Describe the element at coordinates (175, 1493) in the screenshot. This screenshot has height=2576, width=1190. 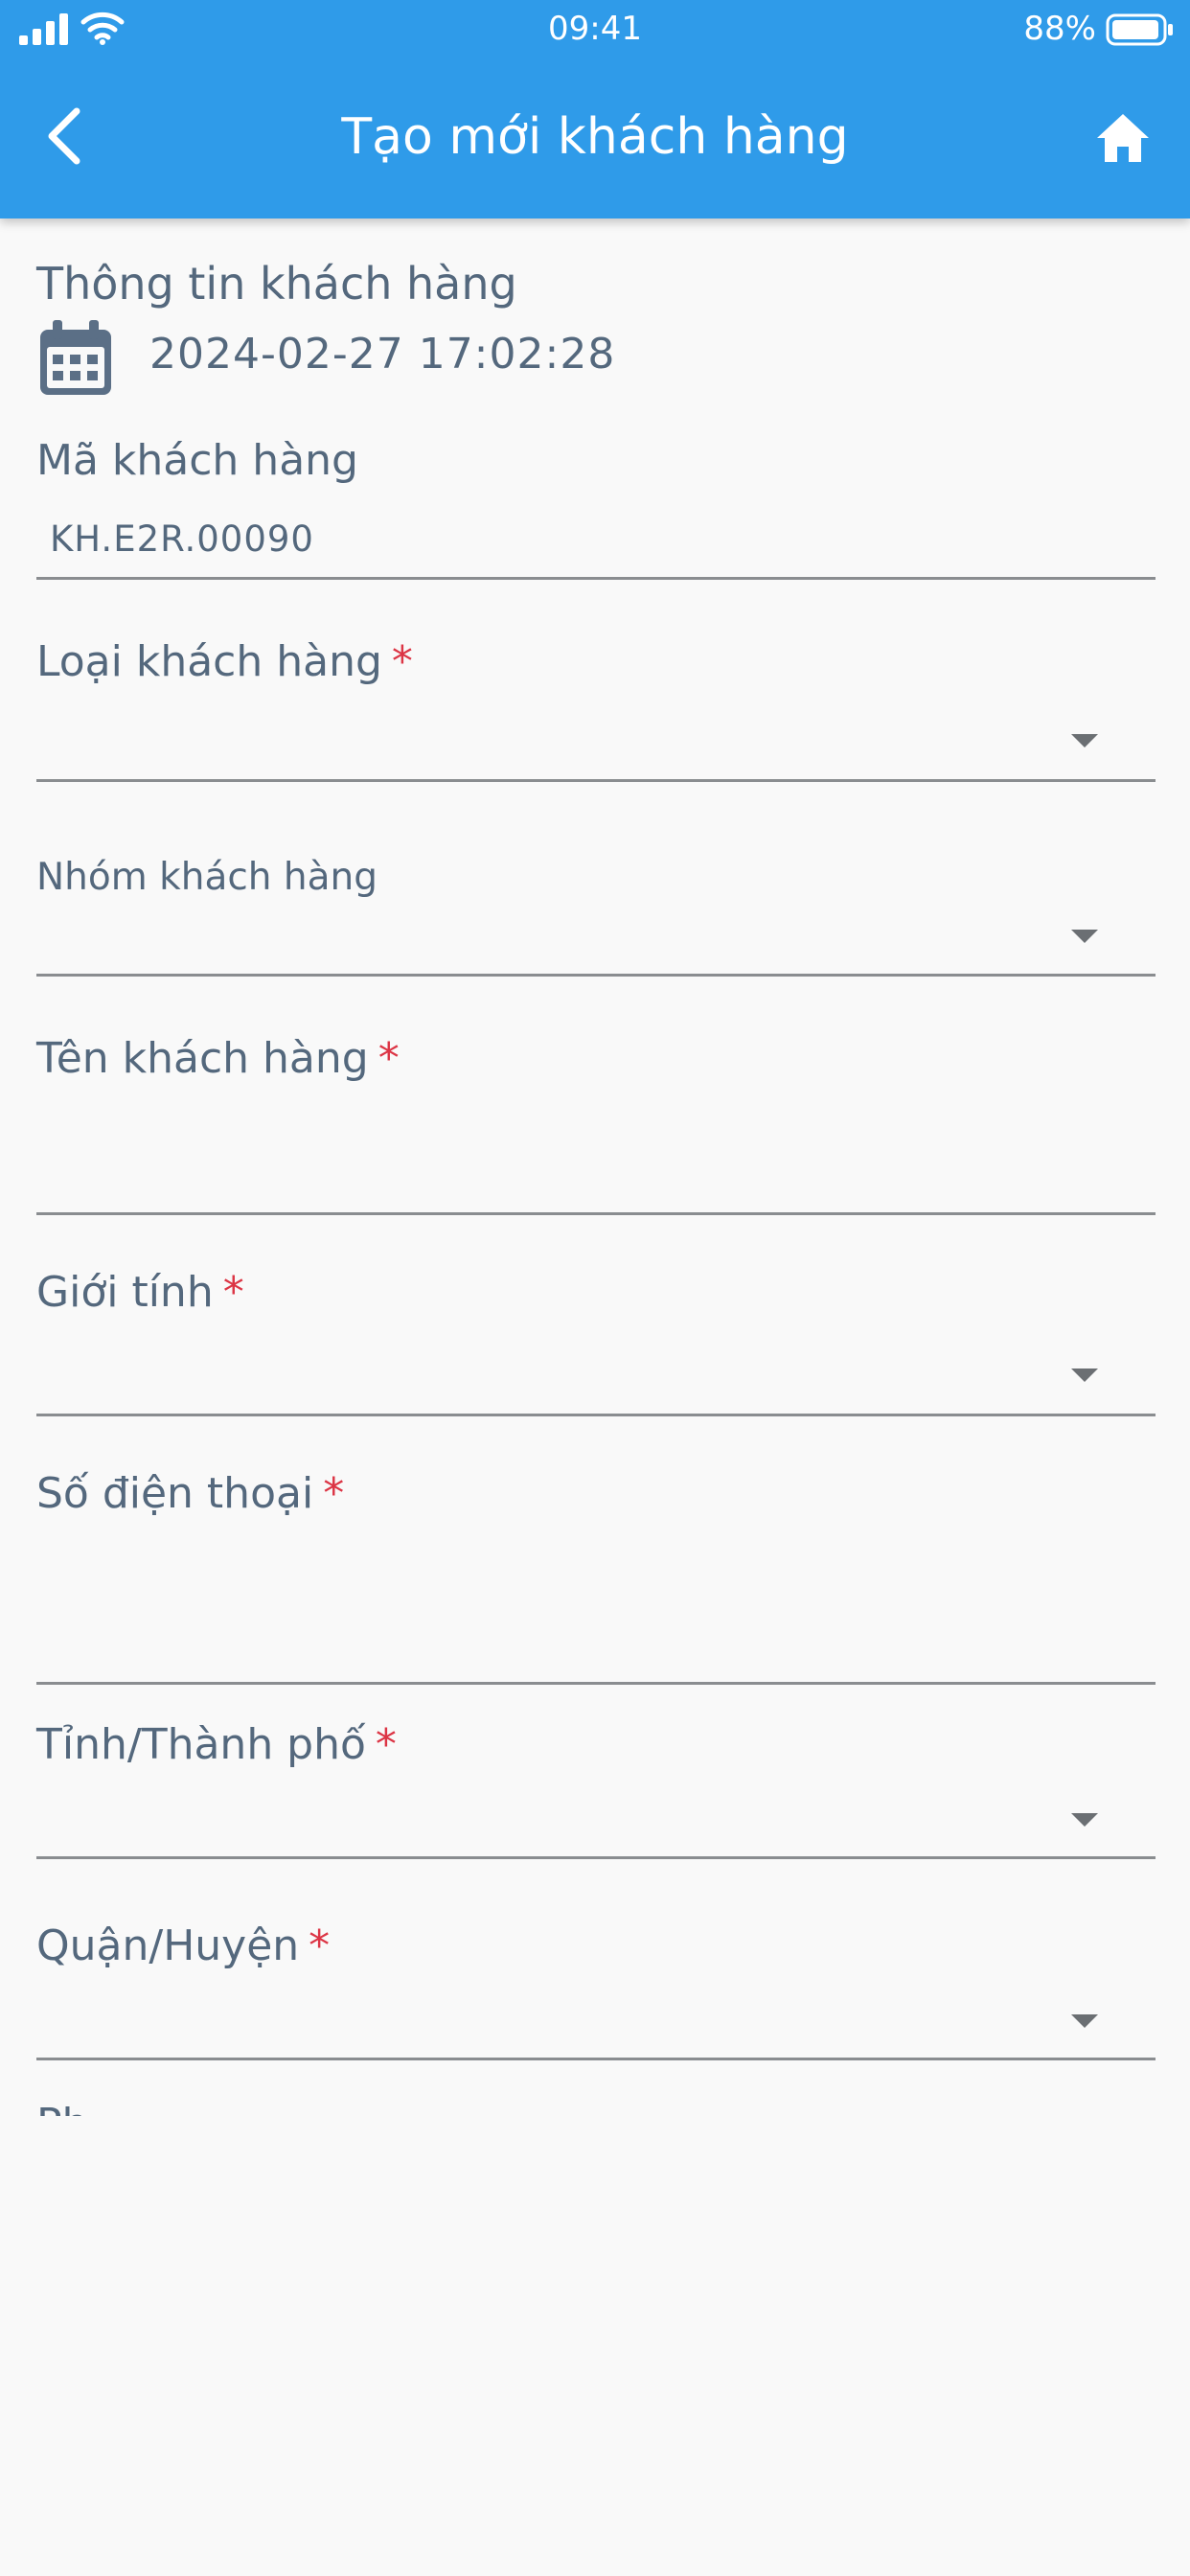
I see `phone-label-text: Số điện thoại` at that location.